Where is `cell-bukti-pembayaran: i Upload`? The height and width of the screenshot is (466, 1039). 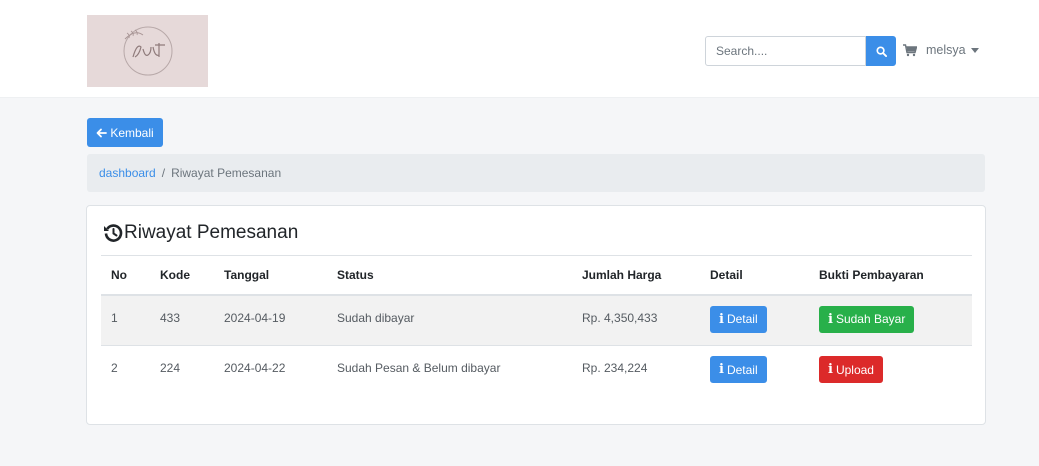 cell-bukti-pembayaran: i Upload is located at coordinates (895, 371).